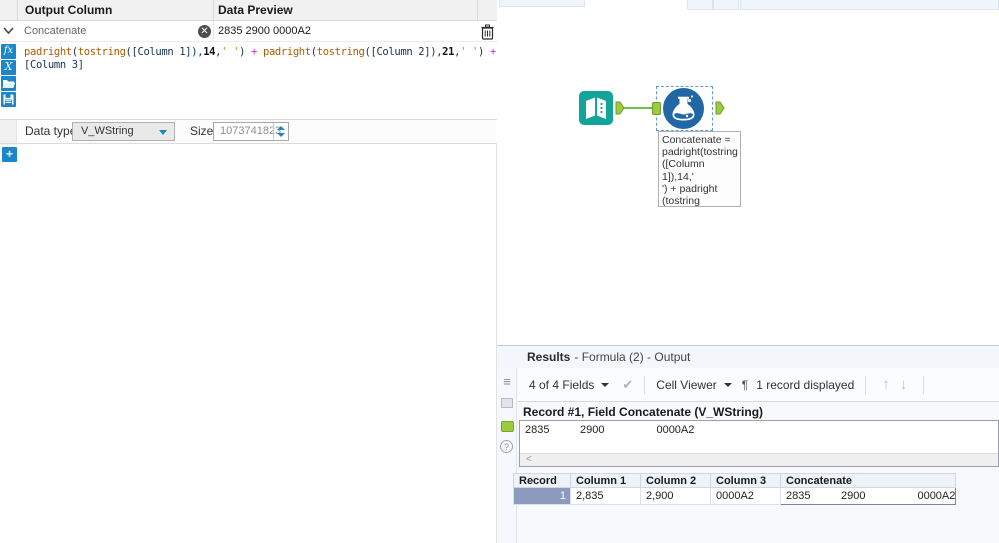 This screenshot has width=999, height=543. I want to click on delete-expression-button, so click(487, 32).